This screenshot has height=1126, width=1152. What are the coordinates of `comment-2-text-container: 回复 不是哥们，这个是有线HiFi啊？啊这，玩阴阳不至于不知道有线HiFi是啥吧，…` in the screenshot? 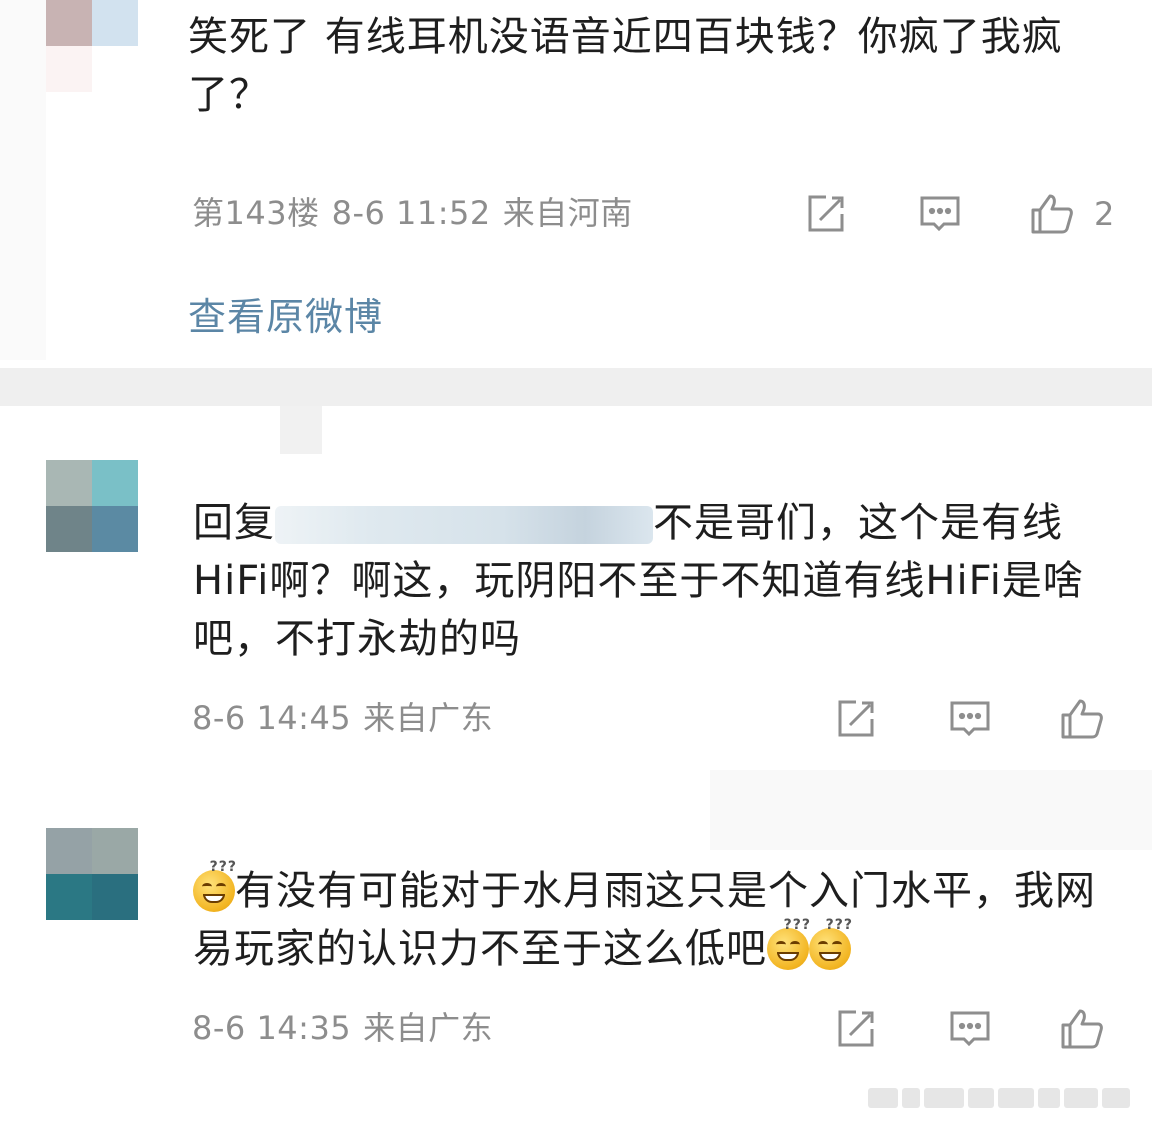 It's located at (658, 581).